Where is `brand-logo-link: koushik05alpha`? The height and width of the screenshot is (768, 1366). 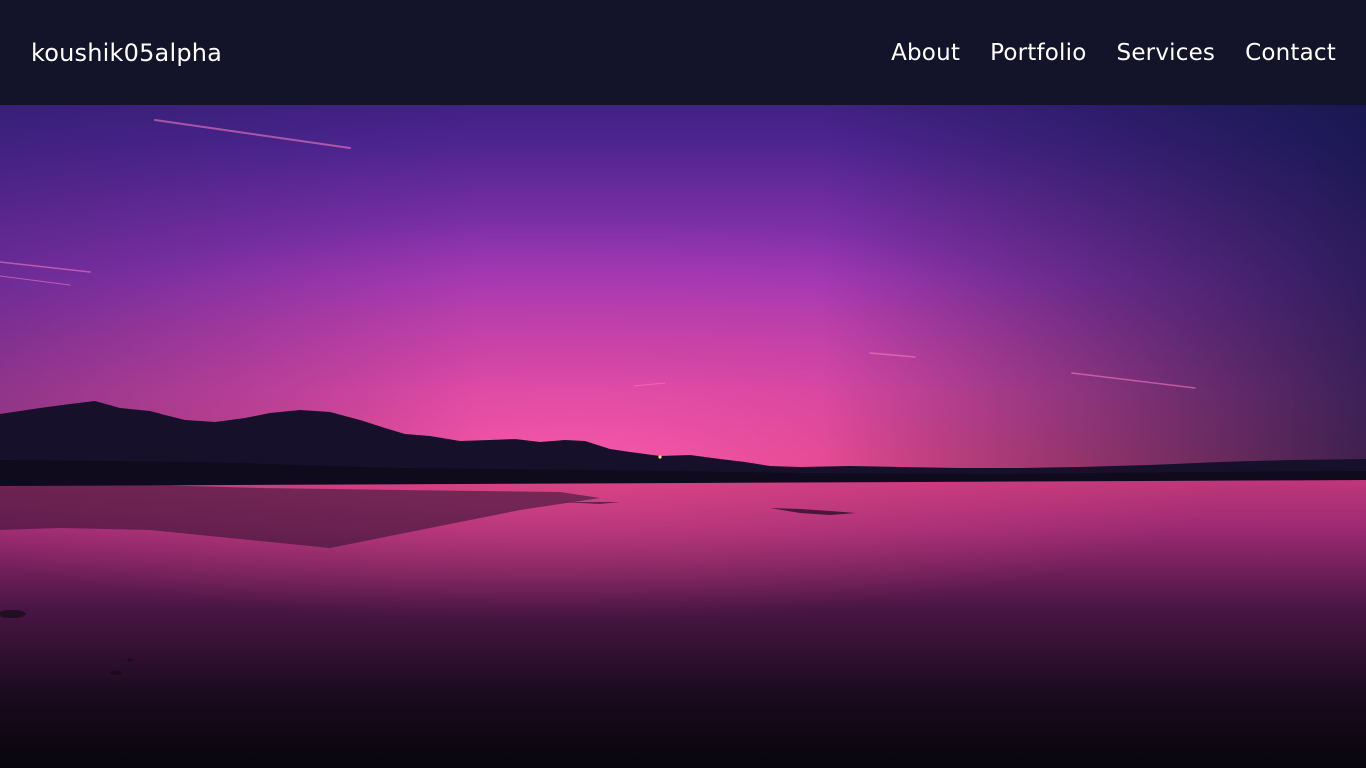
brand-logo-link: koushik05alpha is located at coordinates (126, 53).